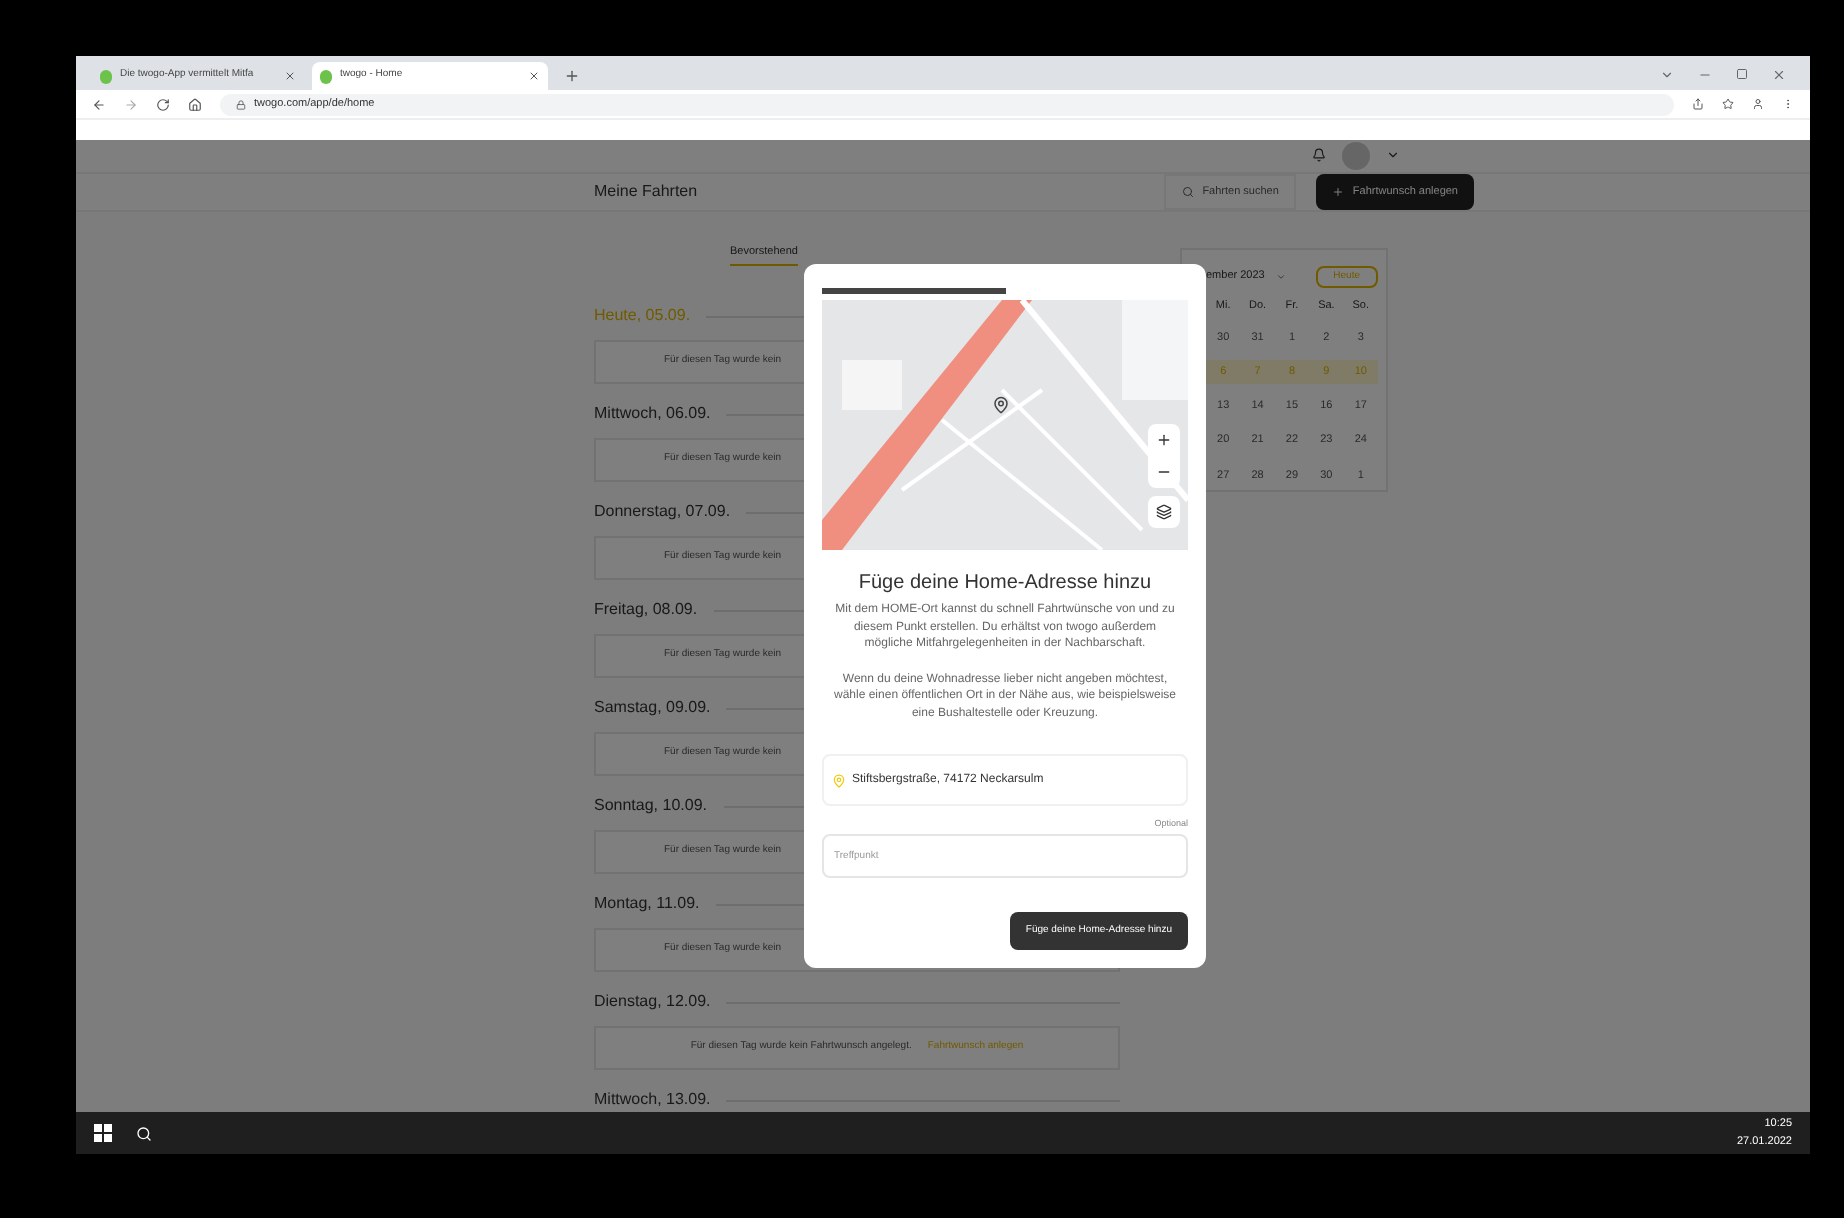  I want to click on day-heading: Samstag, 09.09., so click(652, 708).